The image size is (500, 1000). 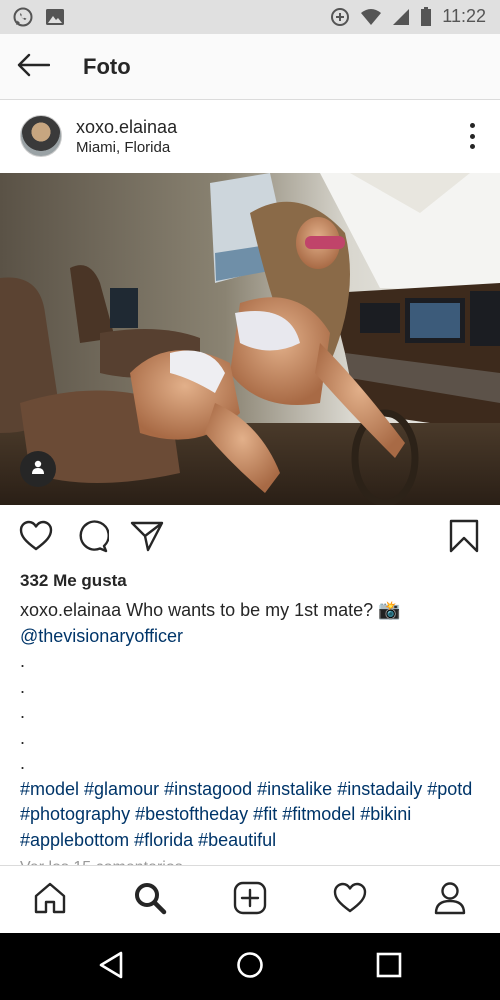 I want to click on caption-text: Who wants to be my 1st mate? 📸, so click(x=261, y=610).